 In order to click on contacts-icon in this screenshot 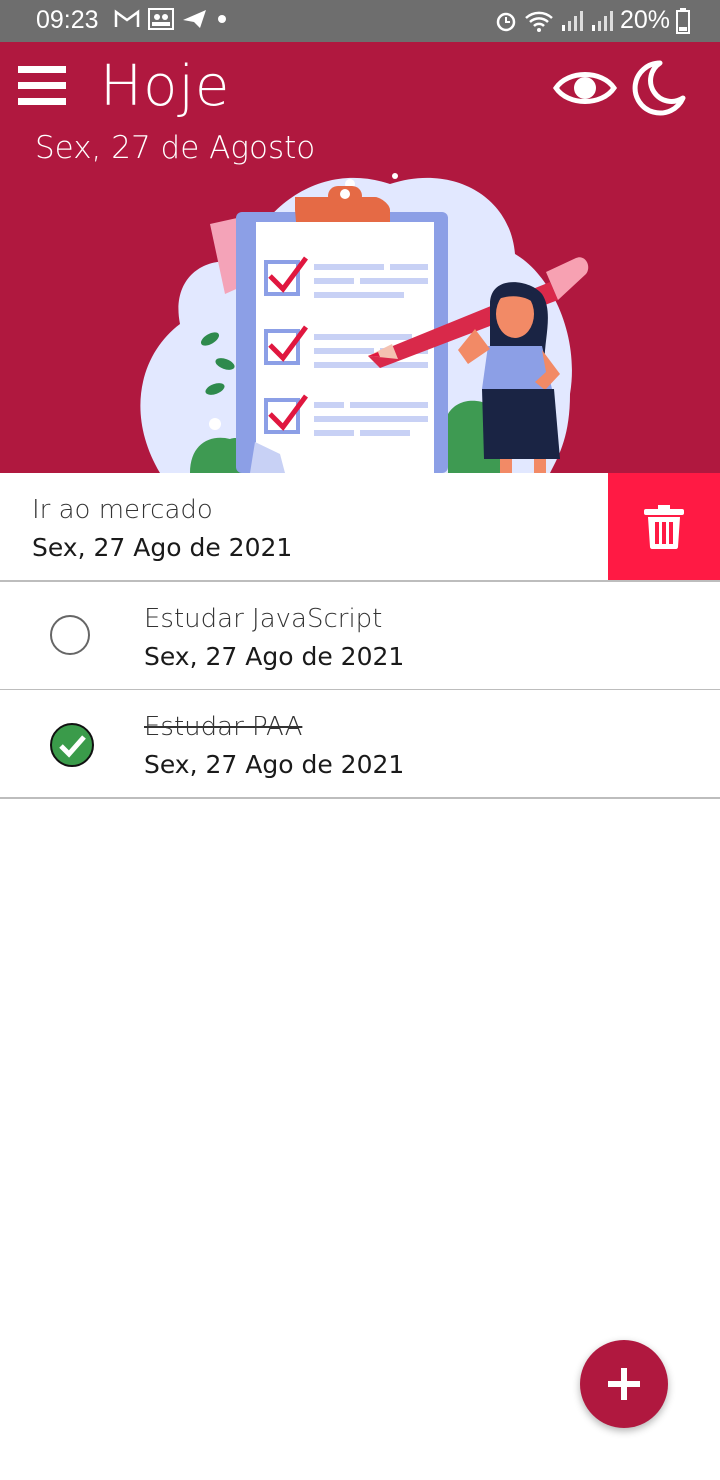, I will do `click(161, 19)`.